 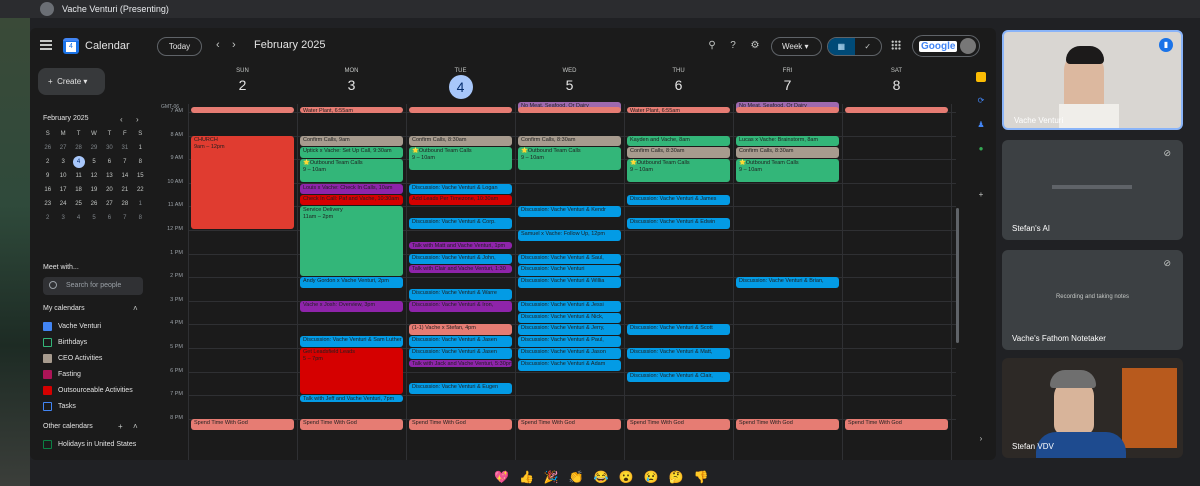 I want to click on mini-date: 21, so click(x=124, y=190).